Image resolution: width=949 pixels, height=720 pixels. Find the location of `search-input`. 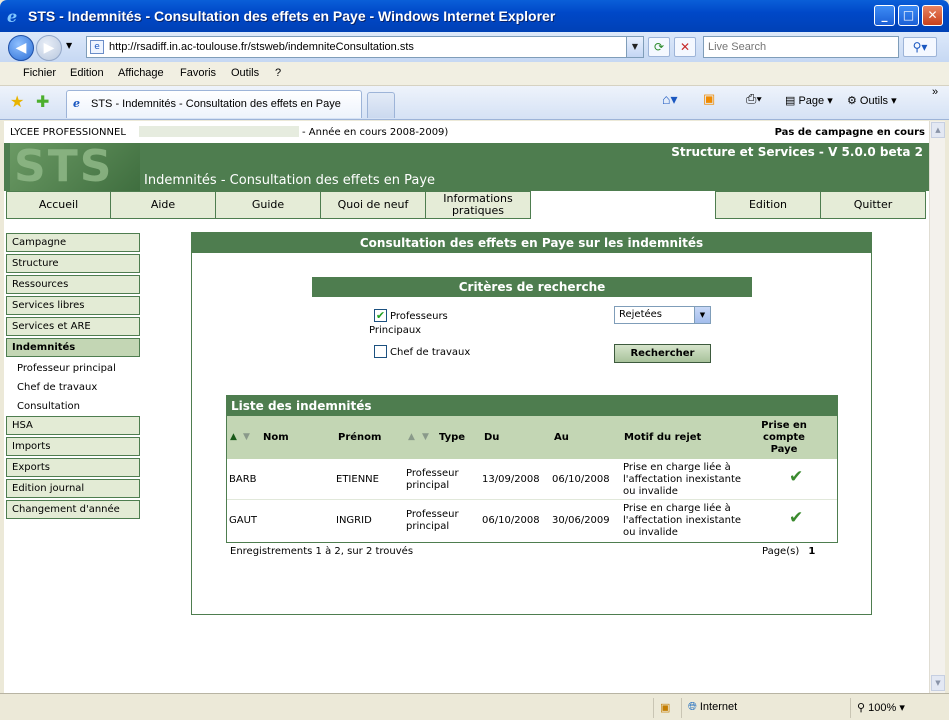

search-input is located at coordinates (801, 47).